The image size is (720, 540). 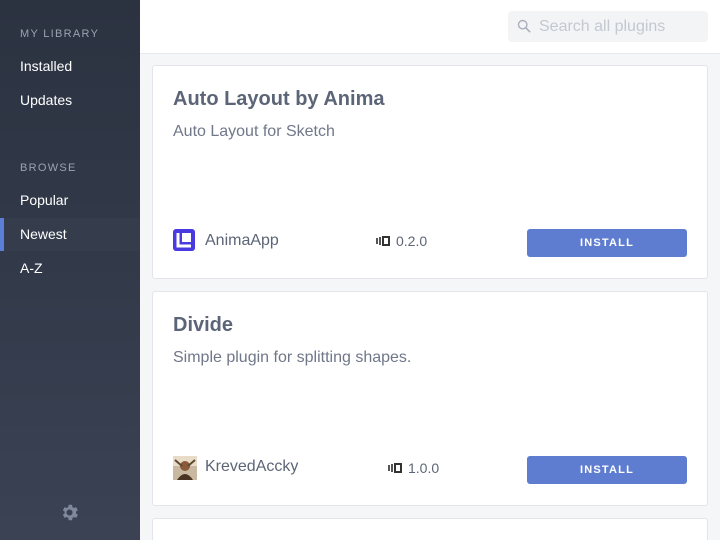 I want to click on sidebar-item-newest: Newest, so click(x=70, y=234).